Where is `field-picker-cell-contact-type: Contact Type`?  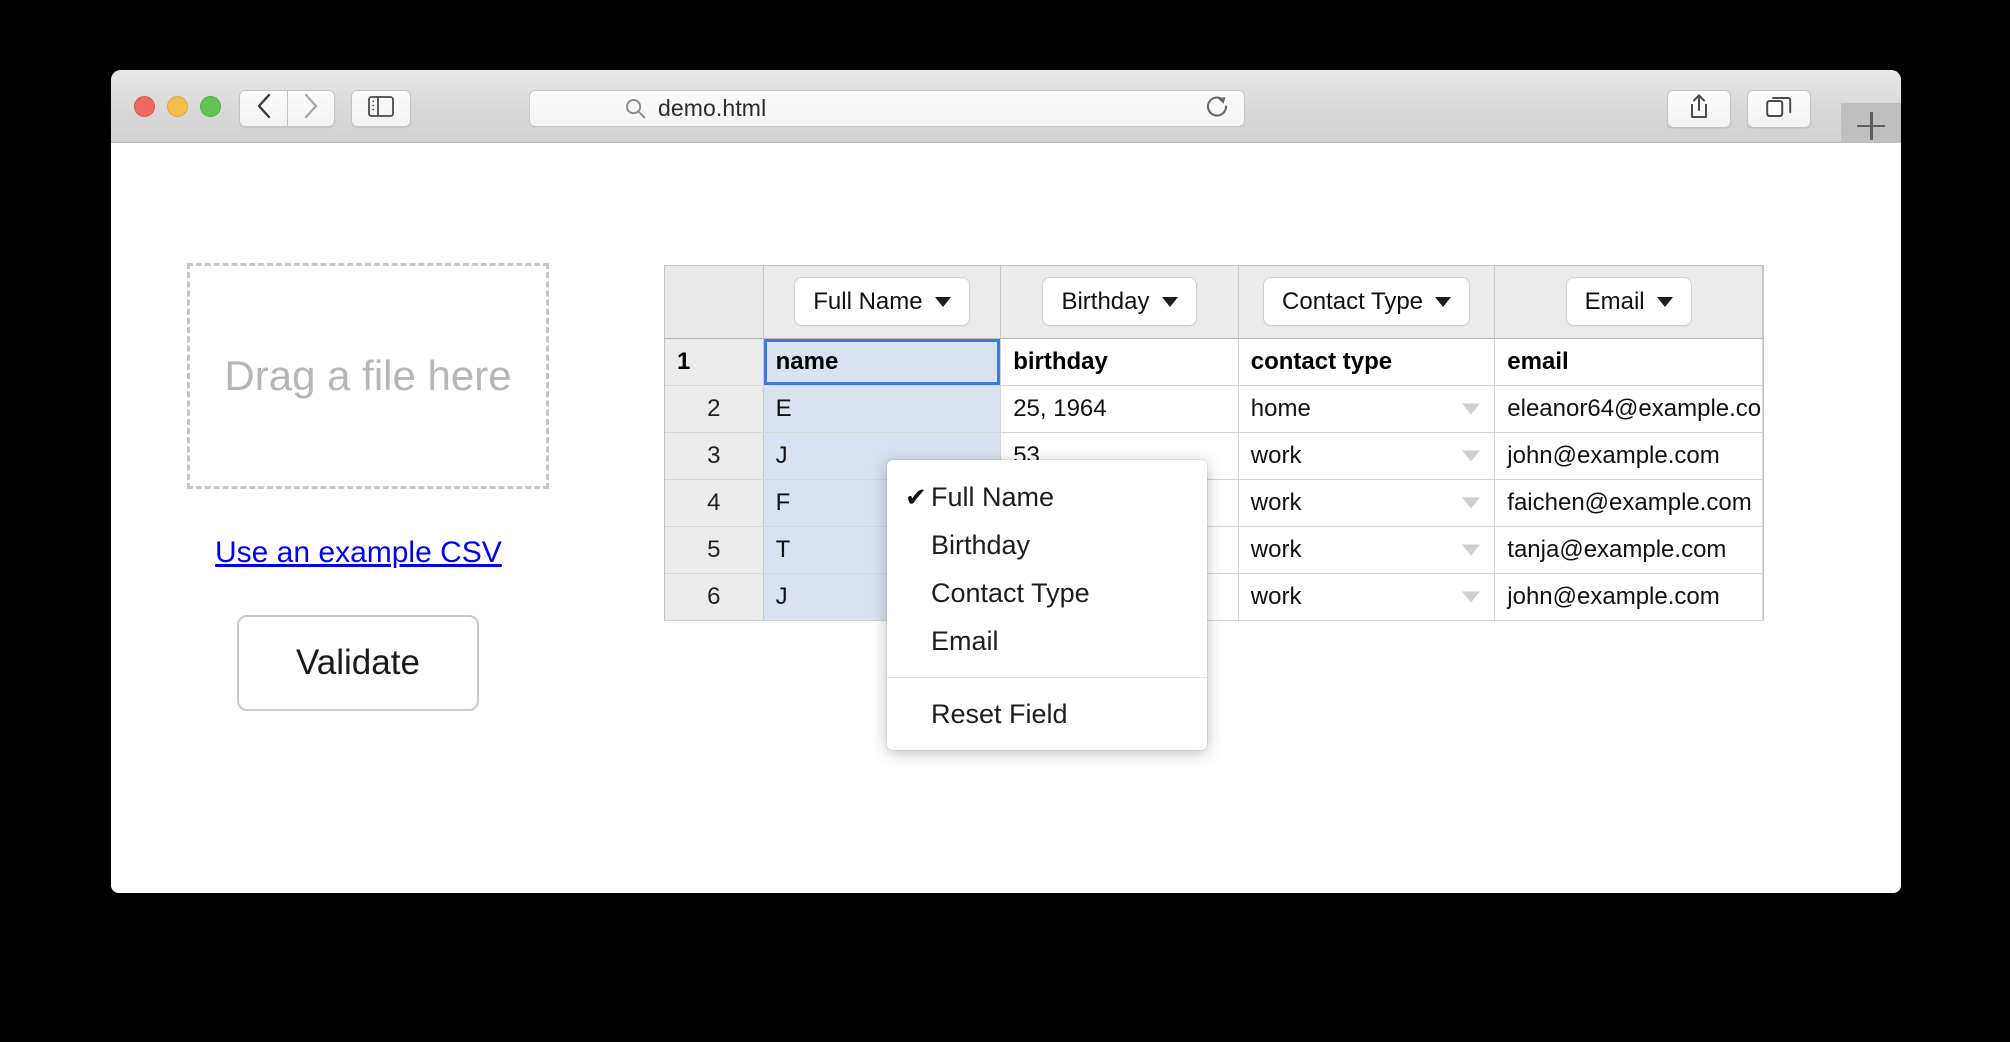 field-picker-cell-contact-type: Contact Type is located at coordinates (1367, 302).